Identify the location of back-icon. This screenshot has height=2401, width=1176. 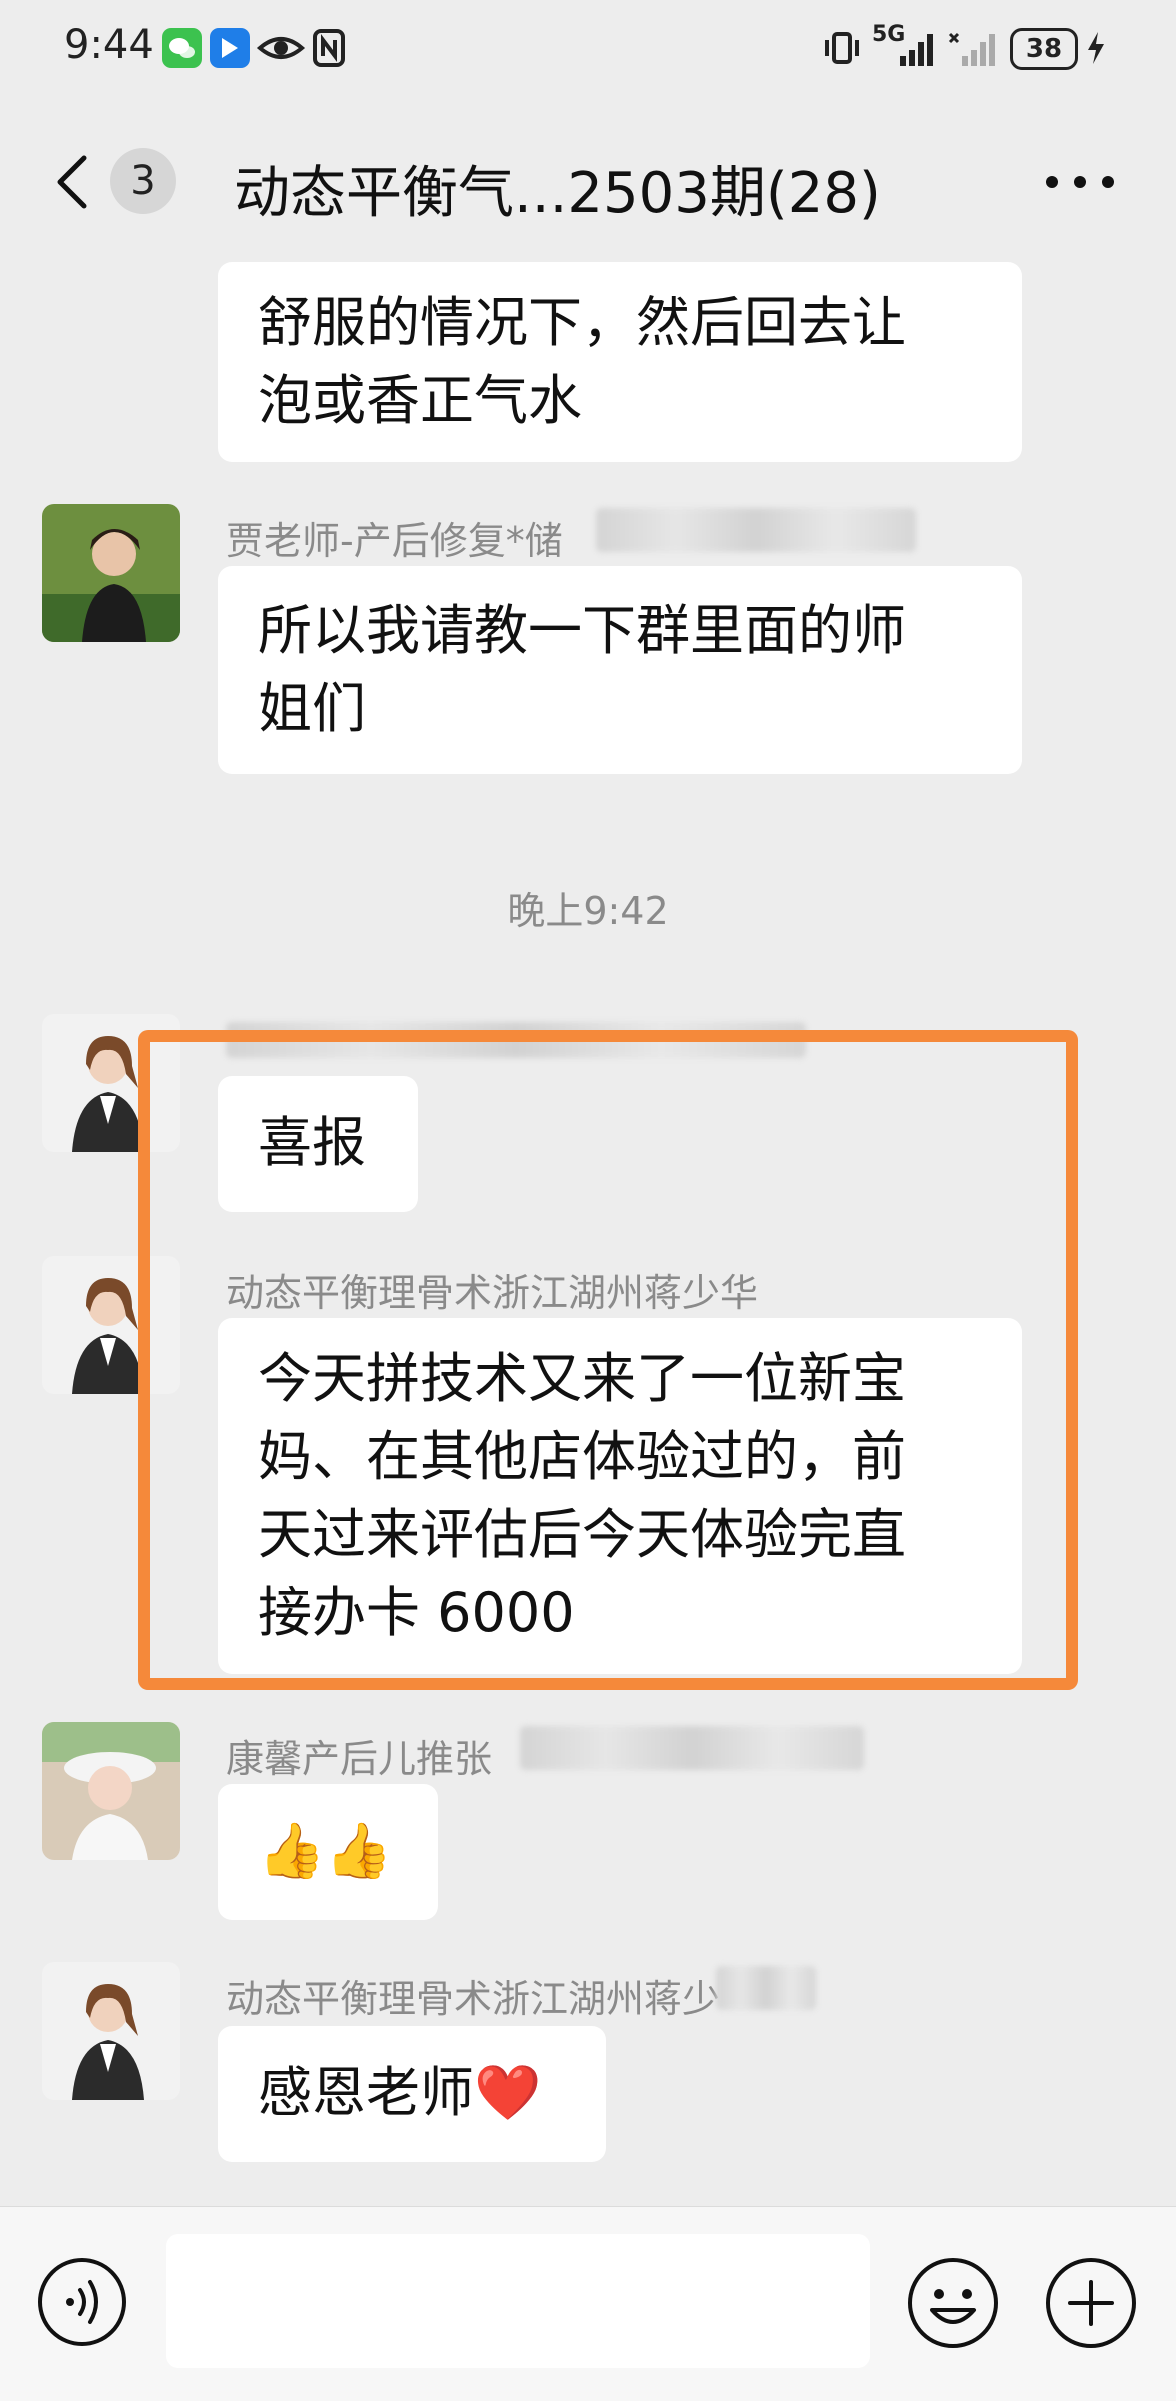
(73, 182).